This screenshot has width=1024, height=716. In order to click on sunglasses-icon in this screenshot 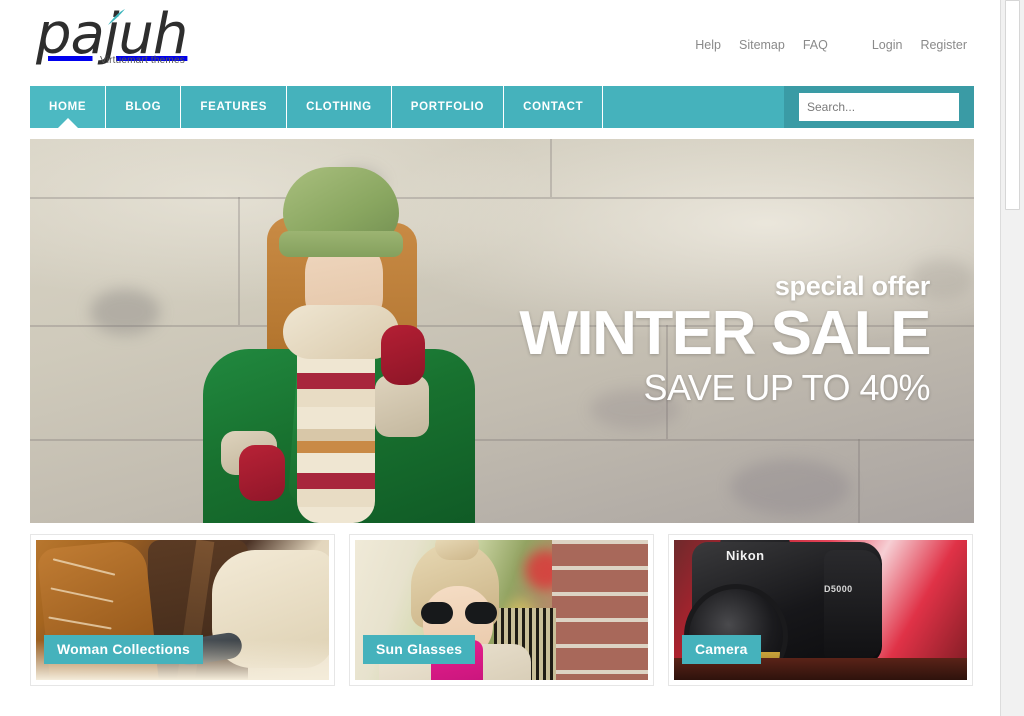, I will do `click(459, 613)`.